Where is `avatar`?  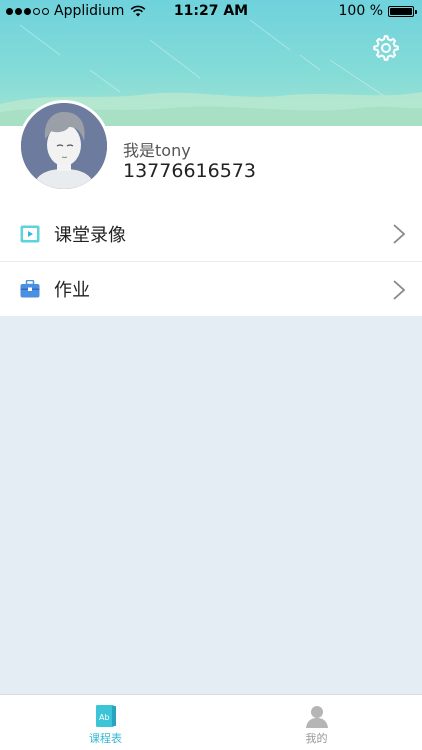 avatar is located at coordinates (64, 146).